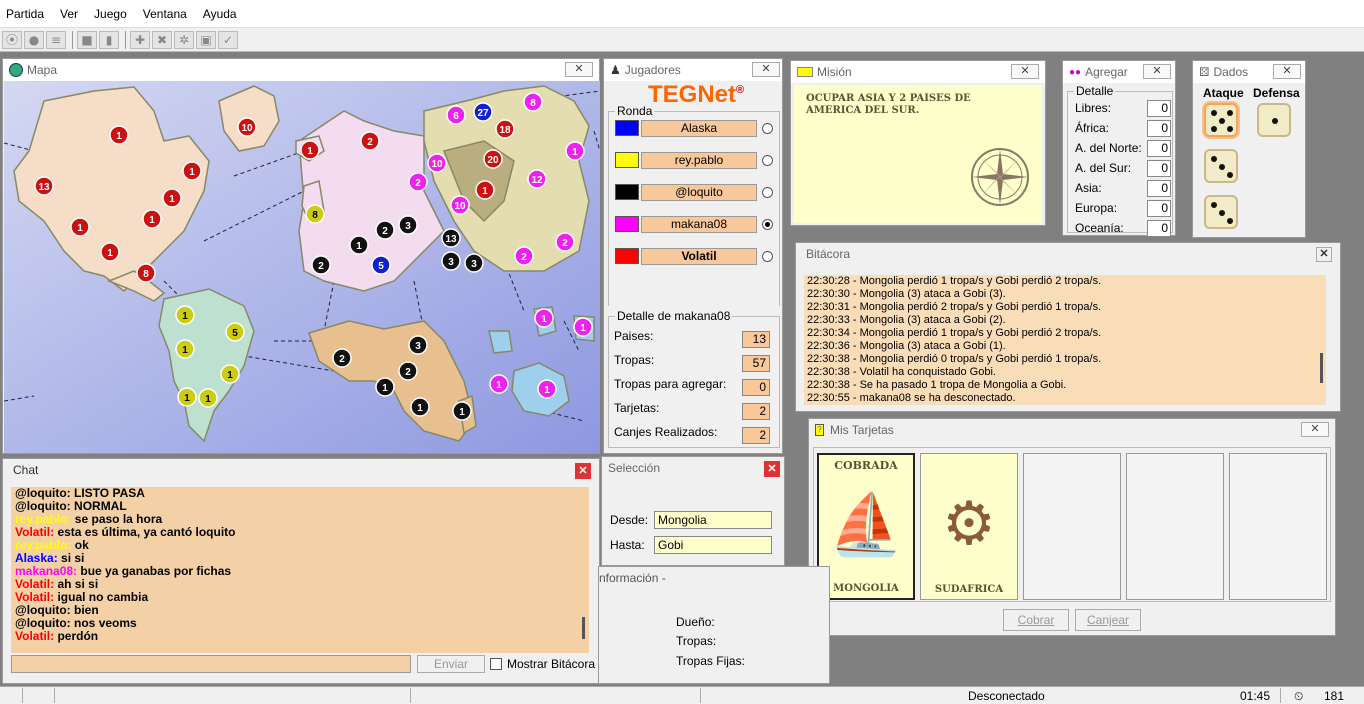 The width and height of the screenshot is (1364, 704). What do you see at coordinates (76, 636) in the screenshot?
I see `chat-text: perdón` at bounding box center [76, 636].